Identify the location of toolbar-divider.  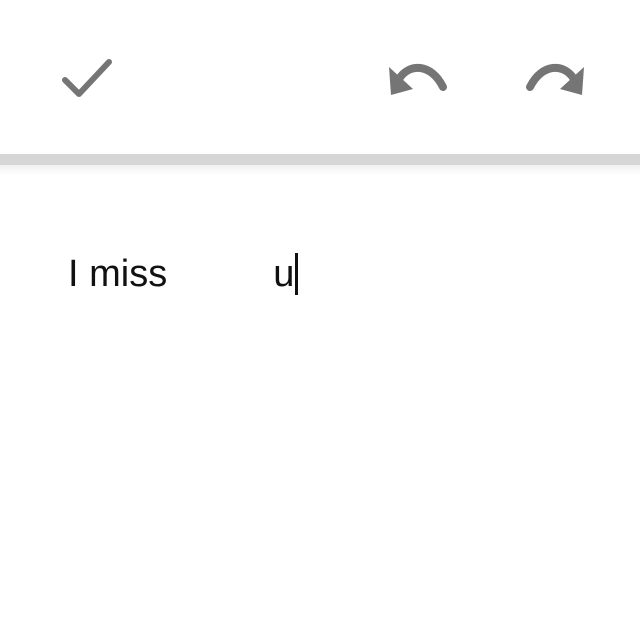
(320, 159).